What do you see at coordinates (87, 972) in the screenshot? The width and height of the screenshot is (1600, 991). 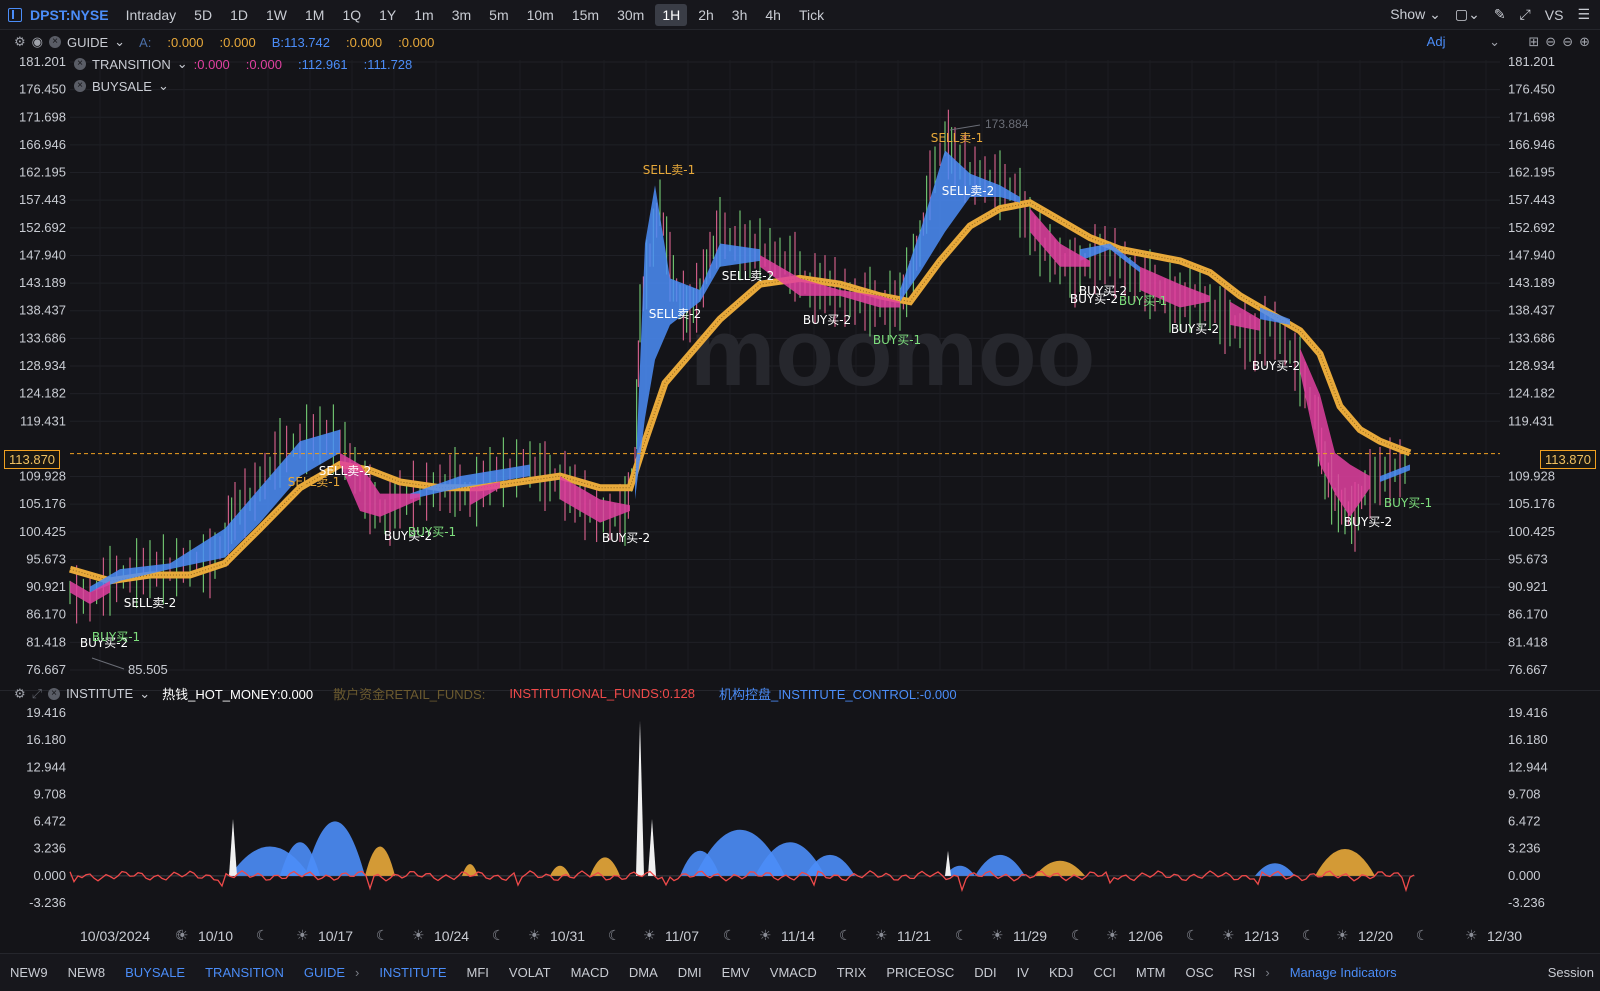 I see `tab-new8: NEW8` at bounding box center [87, 972].